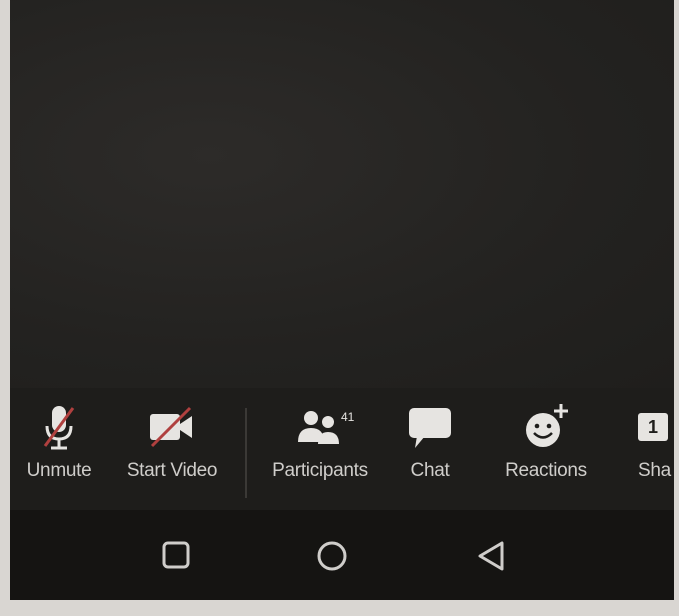 The image size is (679, 616). What do you see at coordinates (332, 558) in the screenshot?
I see `home-circle-icon` at bounding box center [332, 558].